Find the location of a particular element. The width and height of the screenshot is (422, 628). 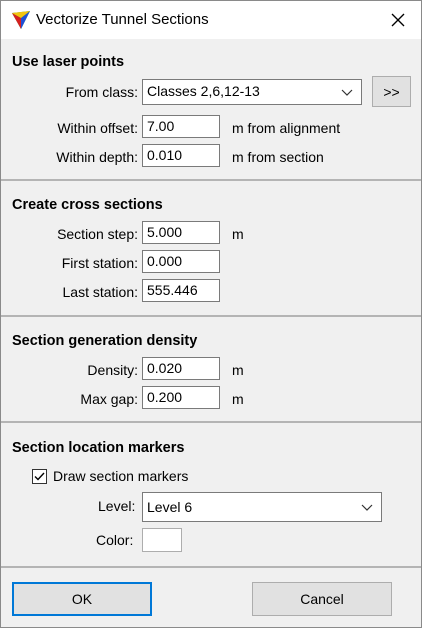

section-title-cross: Create cross sections is located at coordinates (87, 205).